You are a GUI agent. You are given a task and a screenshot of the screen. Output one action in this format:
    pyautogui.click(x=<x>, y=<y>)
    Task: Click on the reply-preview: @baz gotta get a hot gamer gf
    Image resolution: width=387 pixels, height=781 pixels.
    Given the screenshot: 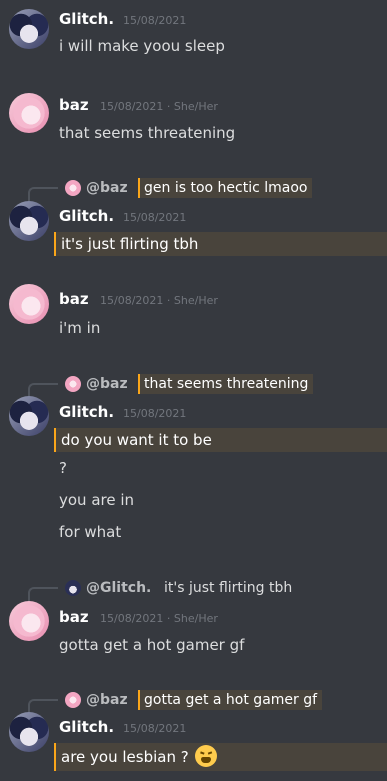 What is the action you would take?
    pyautogui.click(x=193, y=701)
    